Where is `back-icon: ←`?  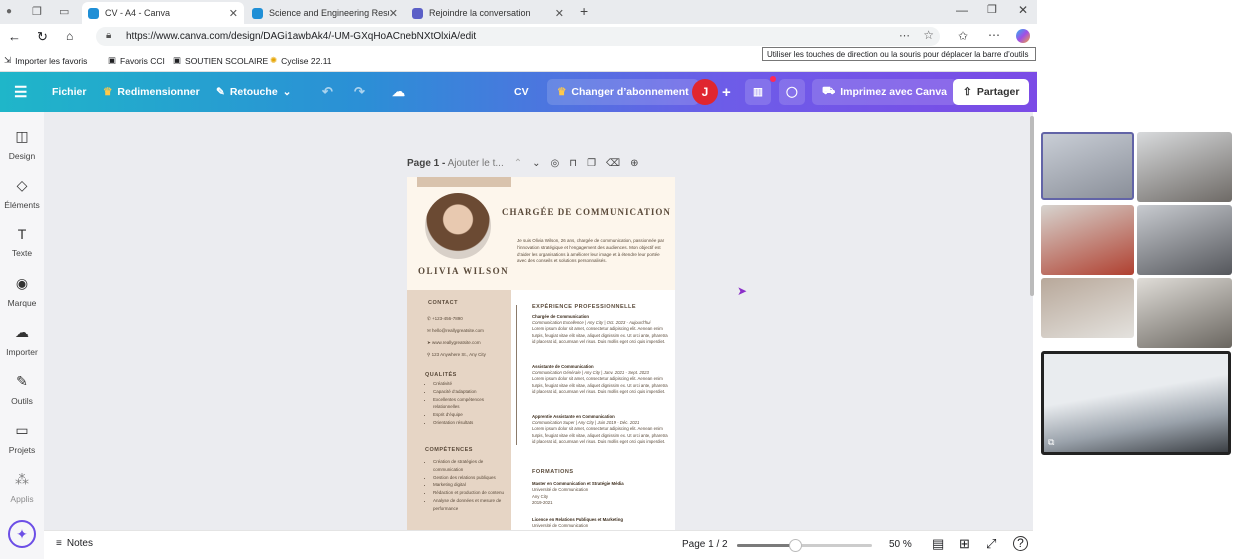 back-icon: ← is located at coordinates (14, 36).